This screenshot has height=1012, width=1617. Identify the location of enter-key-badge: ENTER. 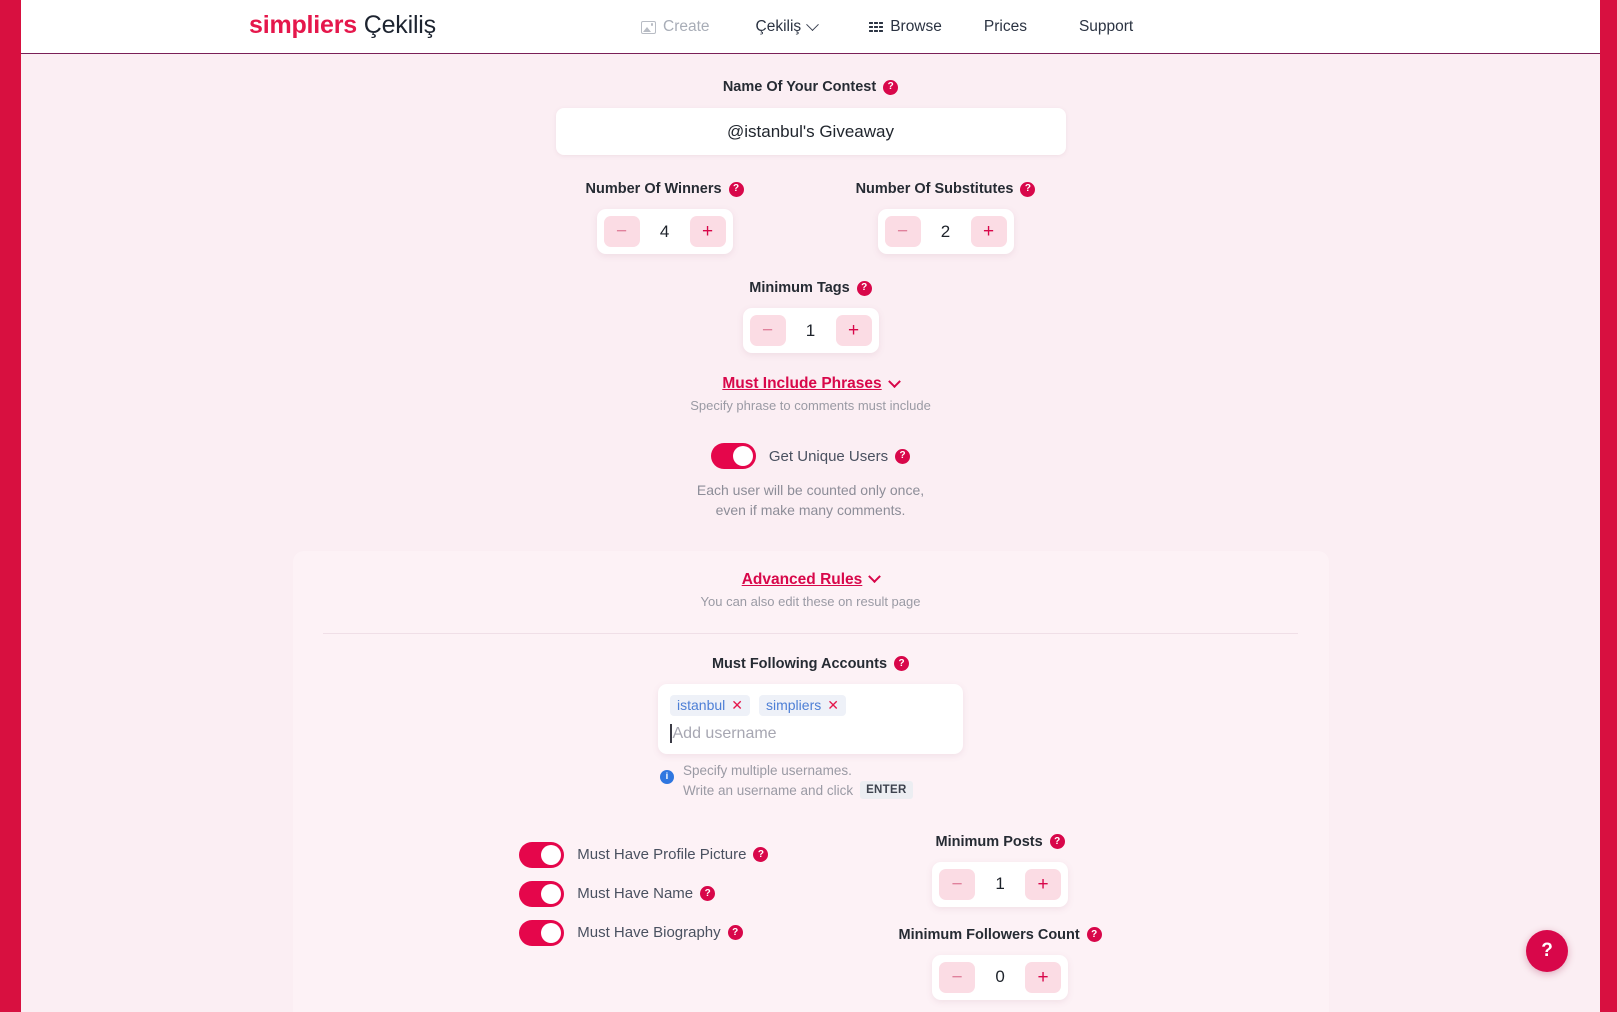
(886, 790).